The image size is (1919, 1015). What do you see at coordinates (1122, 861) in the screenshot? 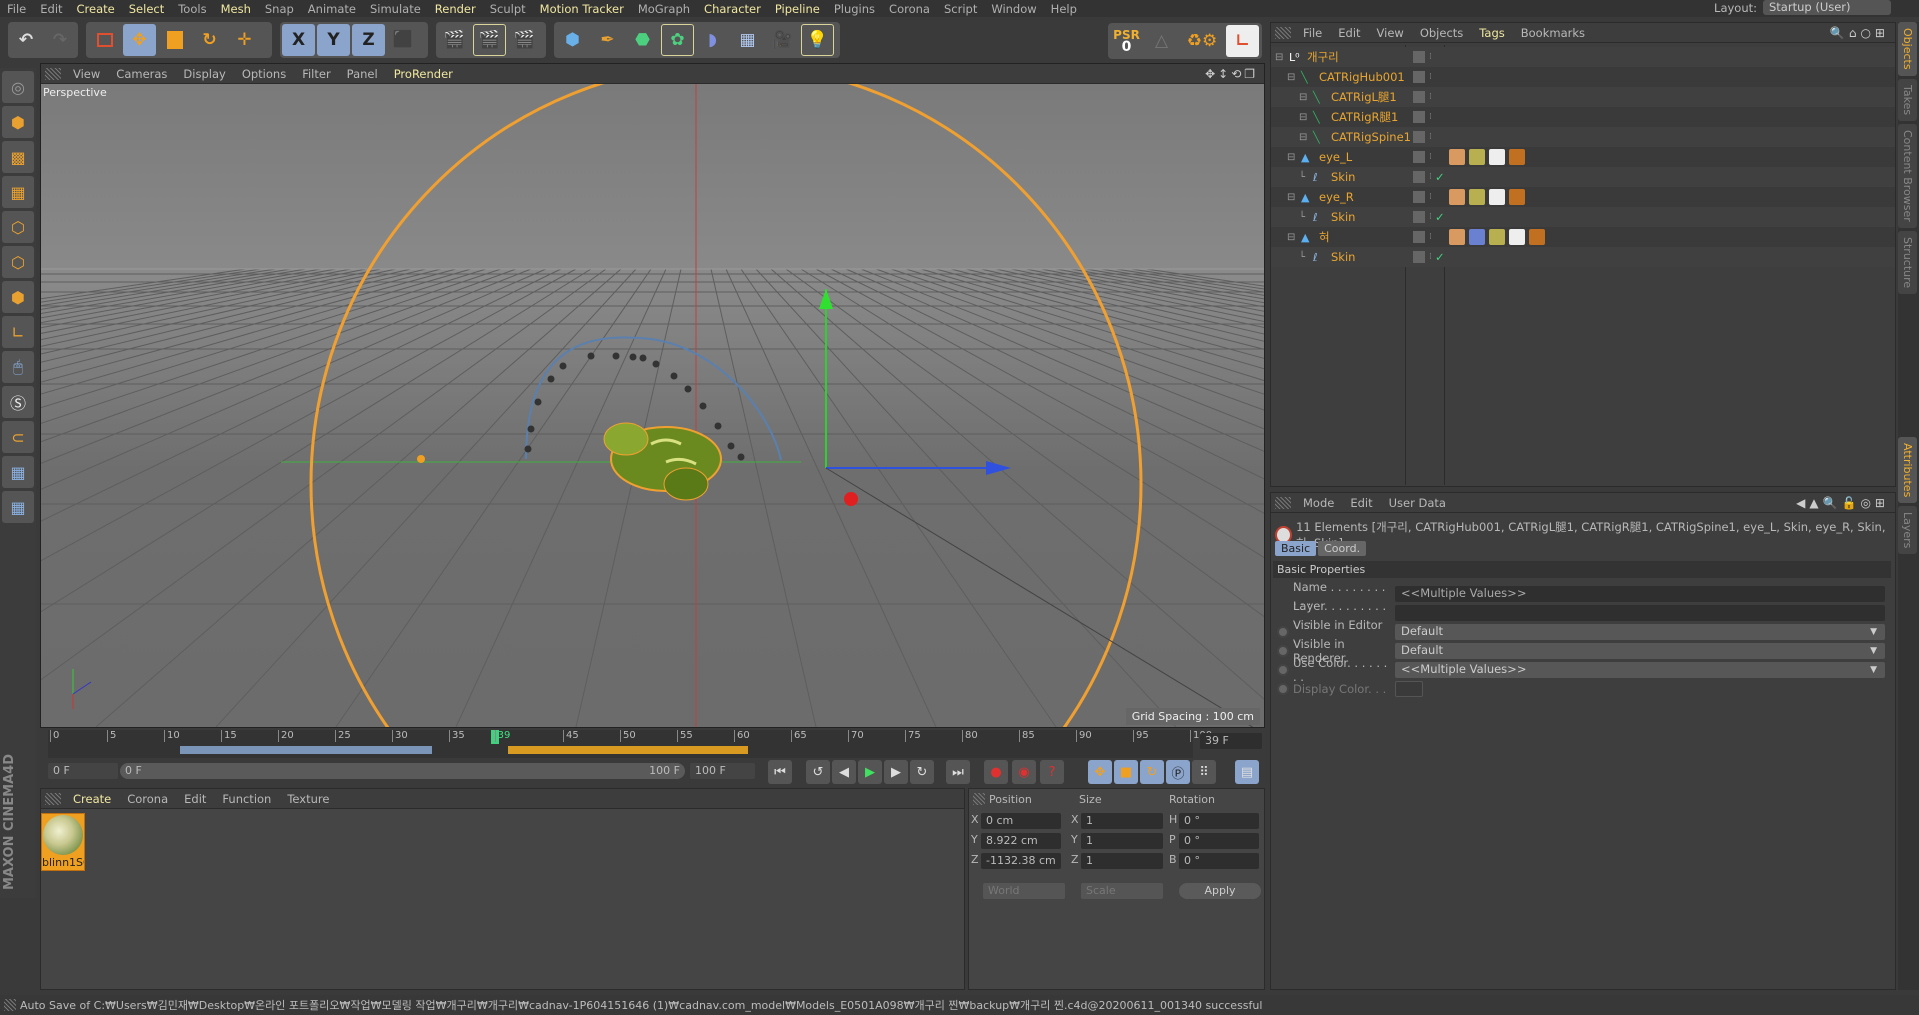
I see `size-field: 1` at bounding box center [1122, 861].